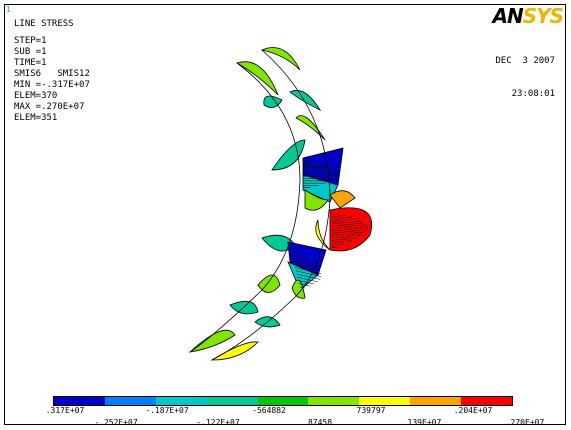 The width and height of the screenshot is (571, 430). Describe the element at coordinates (525, 422) in the screenshot. I see `legend-label: .270E+07` at that location.